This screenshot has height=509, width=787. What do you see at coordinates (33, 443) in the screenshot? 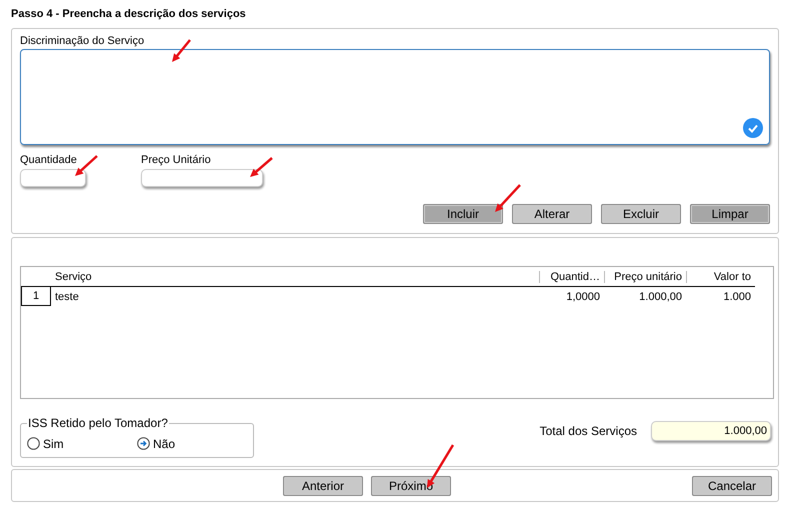
I see `radio-icon` at bounding box center [33, 443].